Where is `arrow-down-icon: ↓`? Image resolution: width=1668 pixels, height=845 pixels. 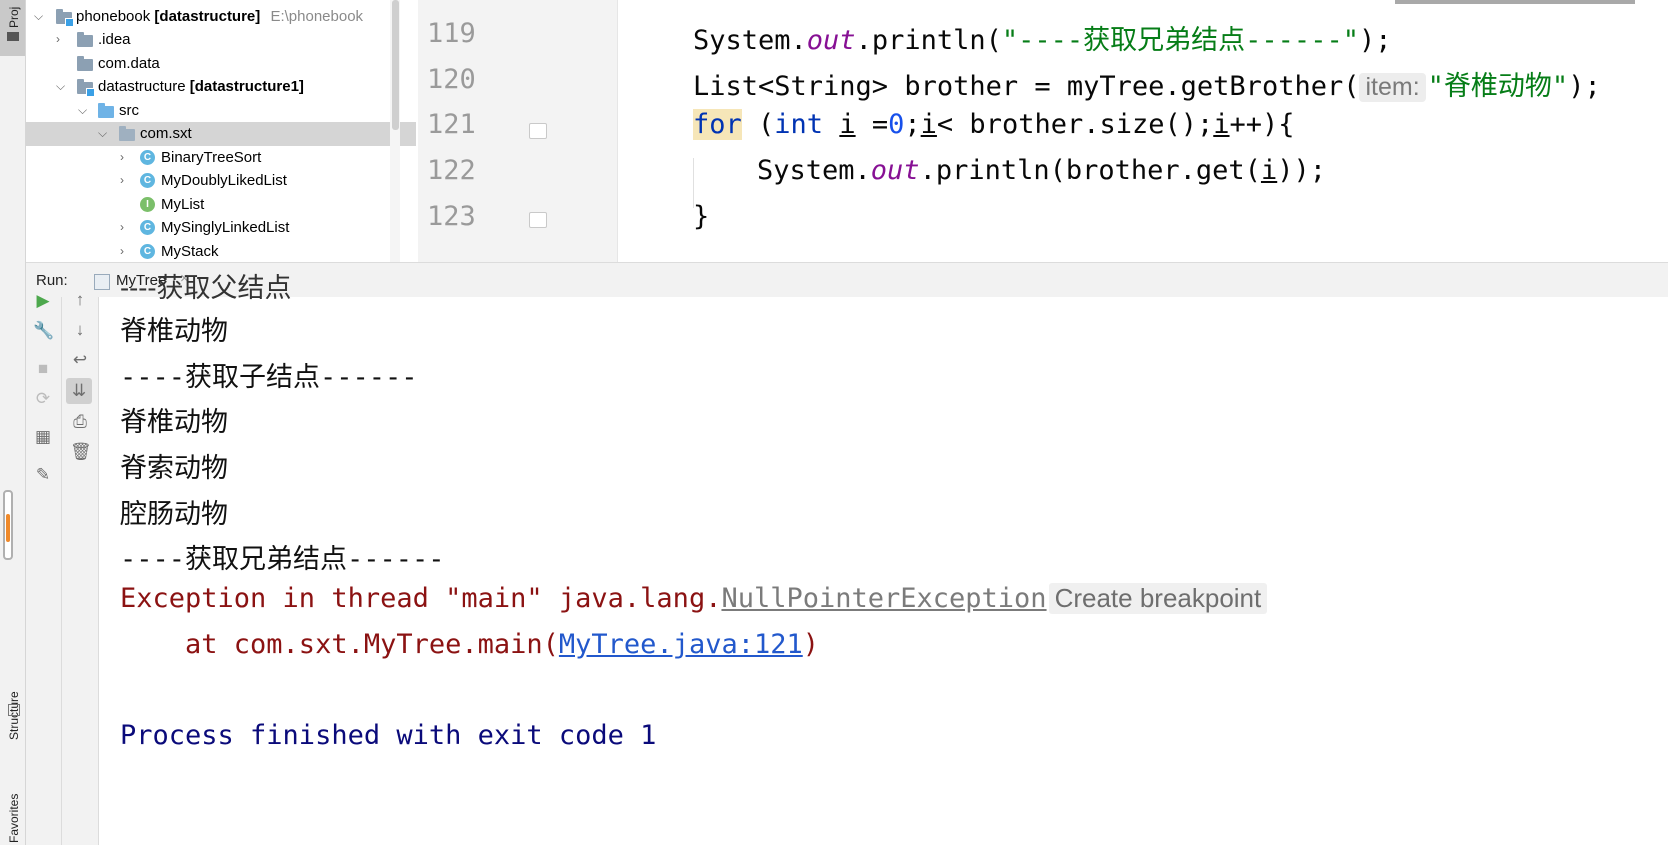
arrow-down-icon: ↓ is located at coordinates (80, 330).